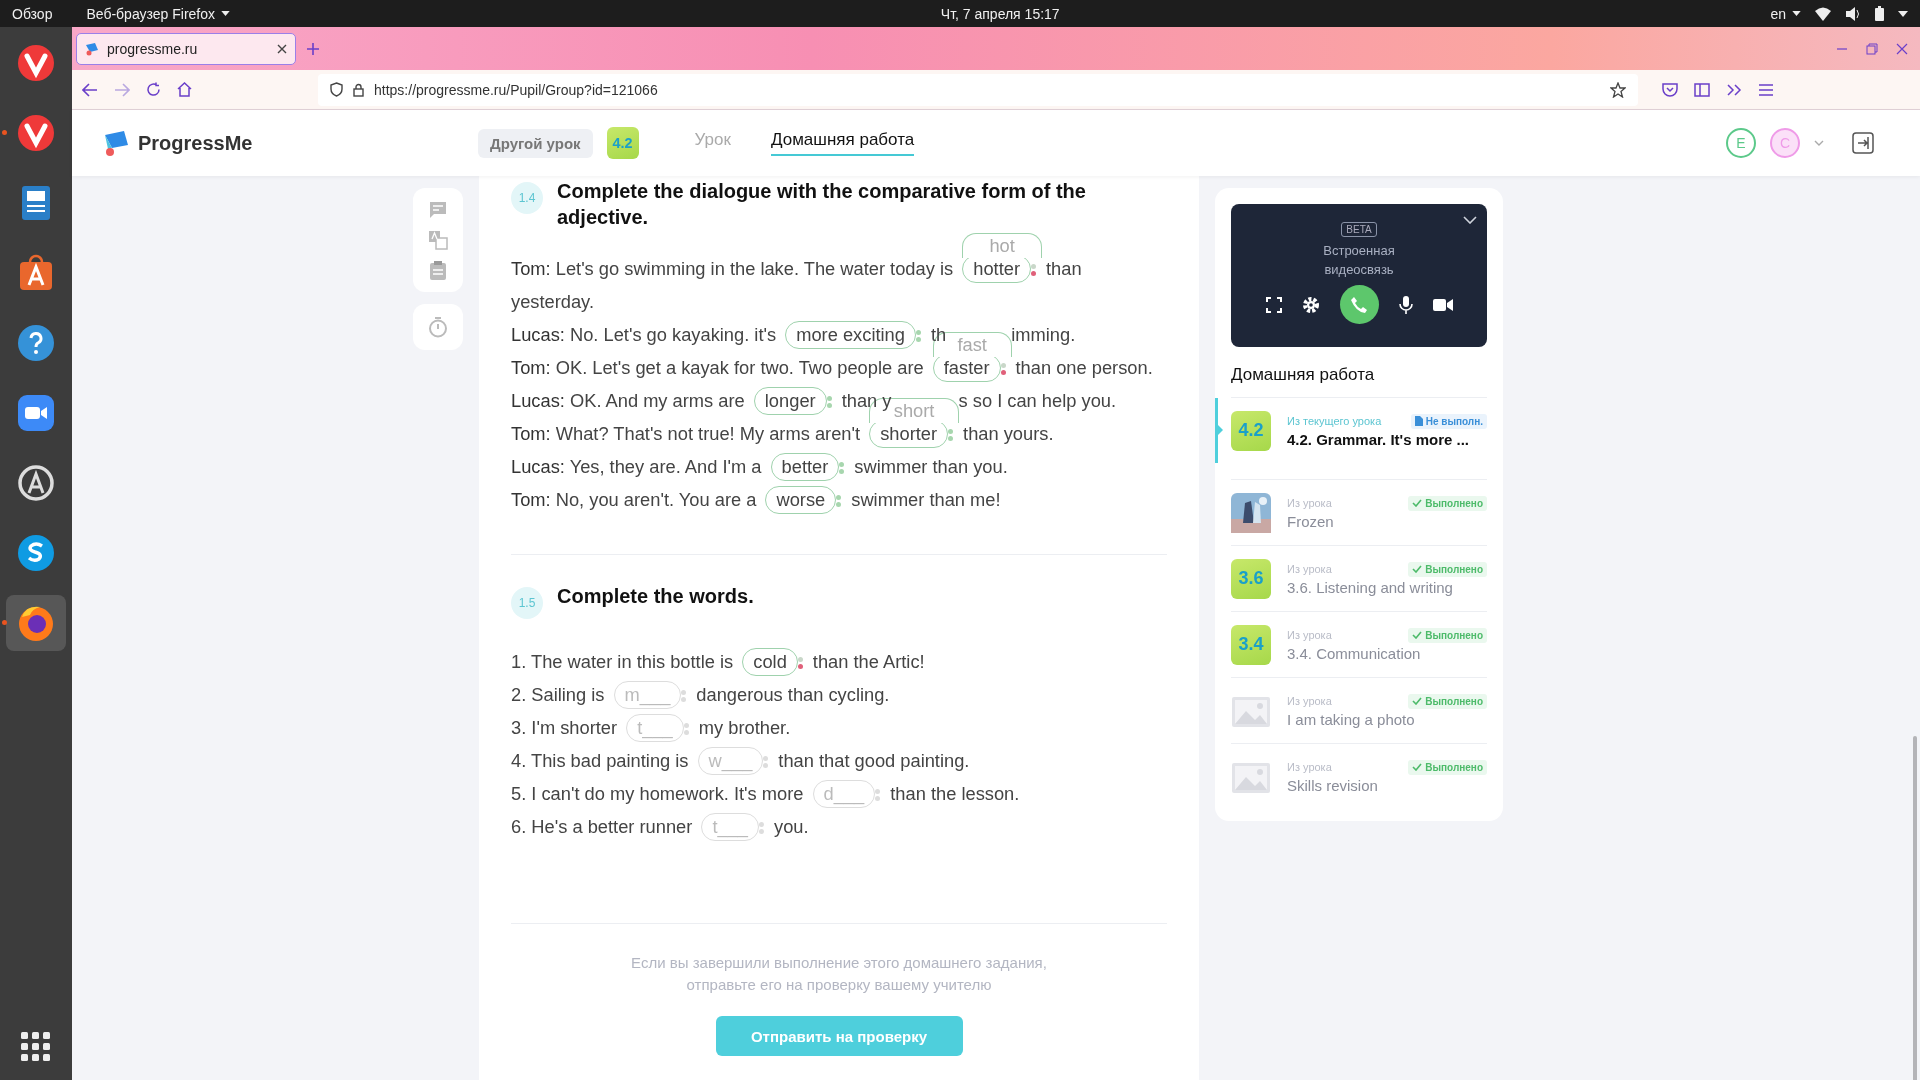 The image size is (1920, 1080). What do you see at coordinates (186, 48) in the screenshot?
I see `browser-tab: progressme.ru` at bounding box center [186, 48].